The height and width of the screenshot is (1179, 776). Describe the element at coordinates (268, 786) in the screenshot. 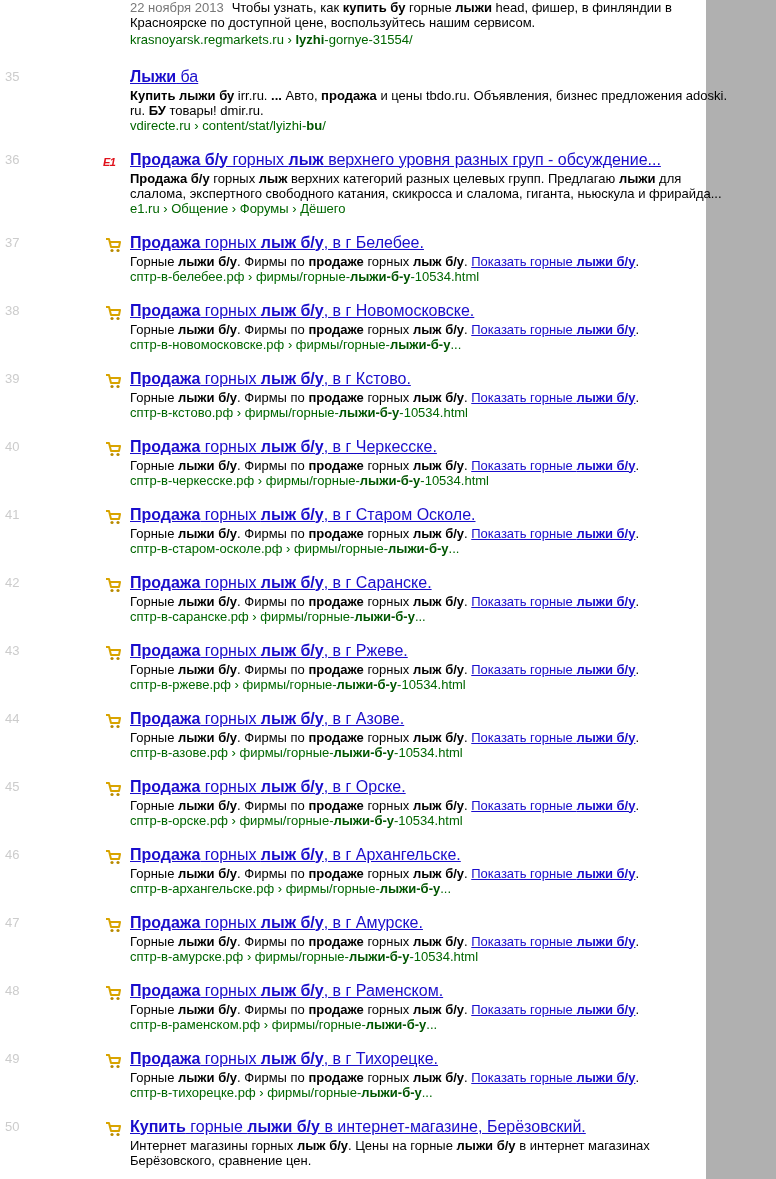

I see `result-title-link: Продажа горных лыж б/у, в г Орске.` at that location.